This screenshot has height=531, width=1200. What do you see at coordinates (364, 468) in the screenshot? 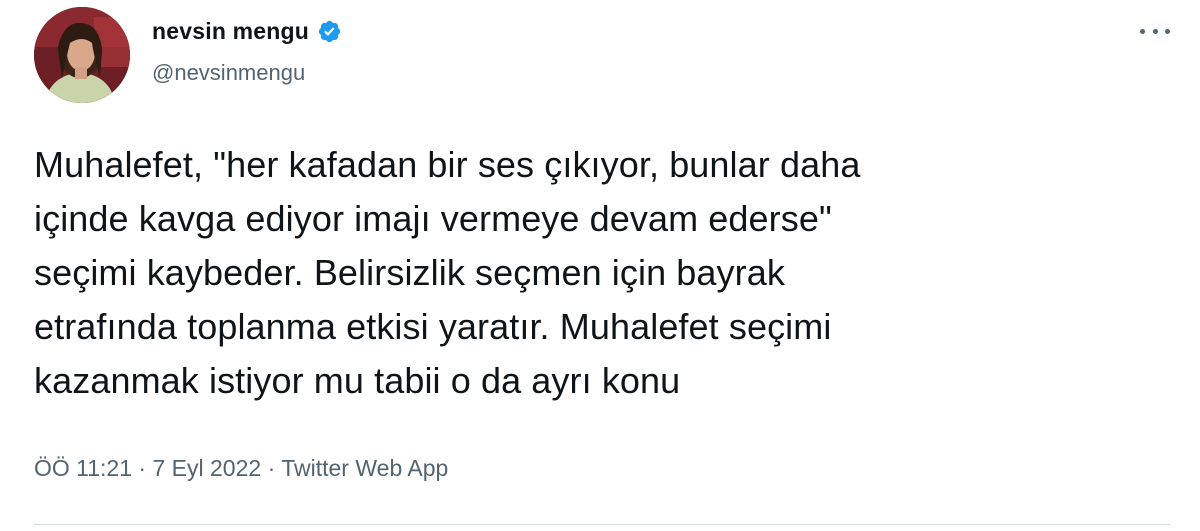
I see `tweet-source: Twitter Web App` at bounding box center [364, 468].